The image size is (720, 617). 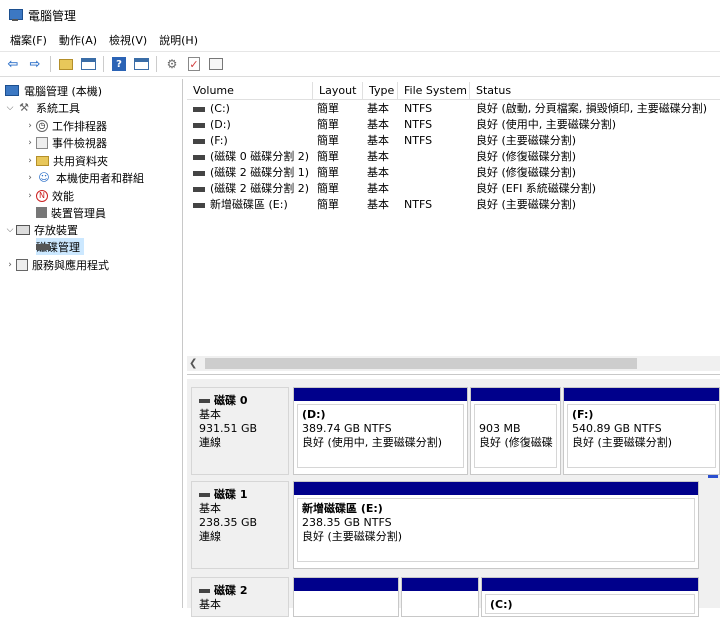 I want to click on show-hide-console-tree-icon, so click(x=88, y=64).